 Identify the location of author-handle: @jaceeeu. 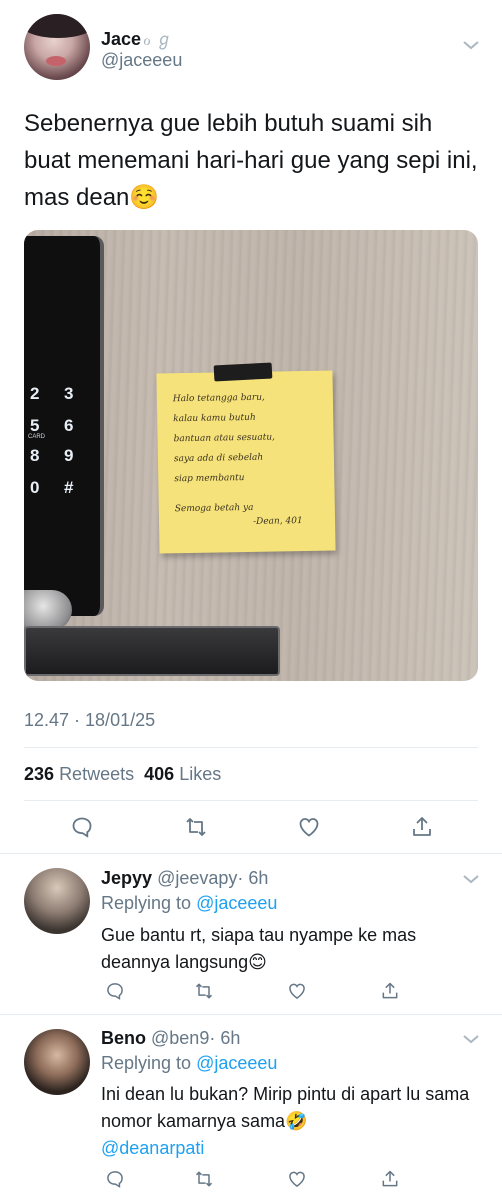
(141, 60).